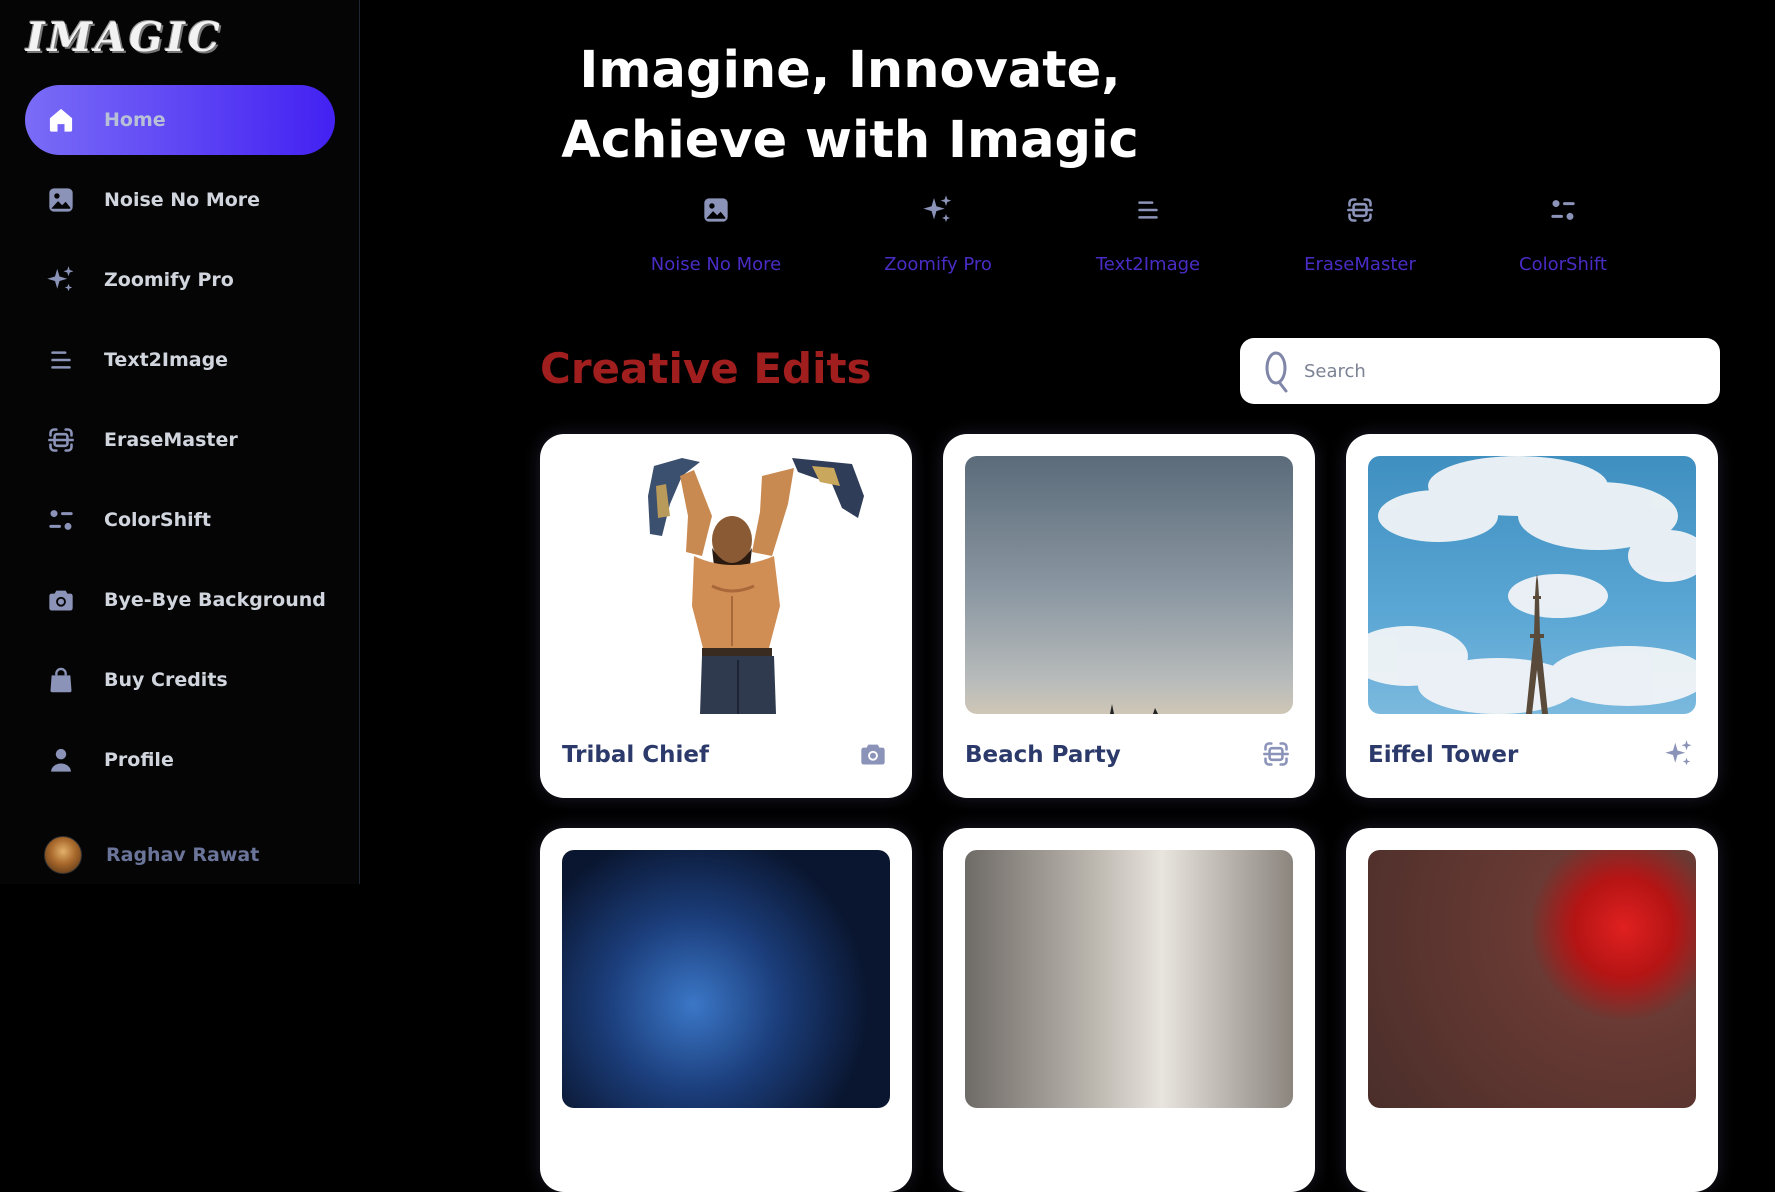  I want to click on card-image-beach-party, so click(1129, 585).